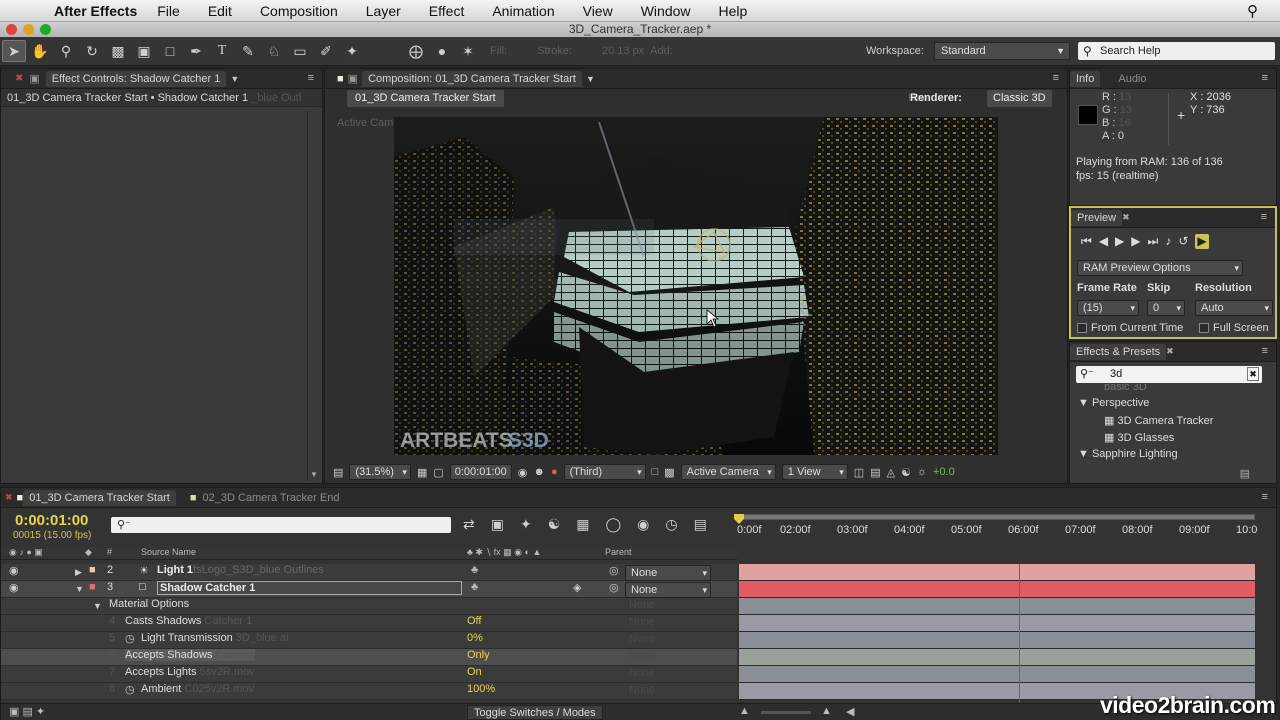 This screenshot has height=720, width=1280. Describe the element at coordinates (526, 524) in the screenshot. I see `draft-3d-icon: ✦` at that location.